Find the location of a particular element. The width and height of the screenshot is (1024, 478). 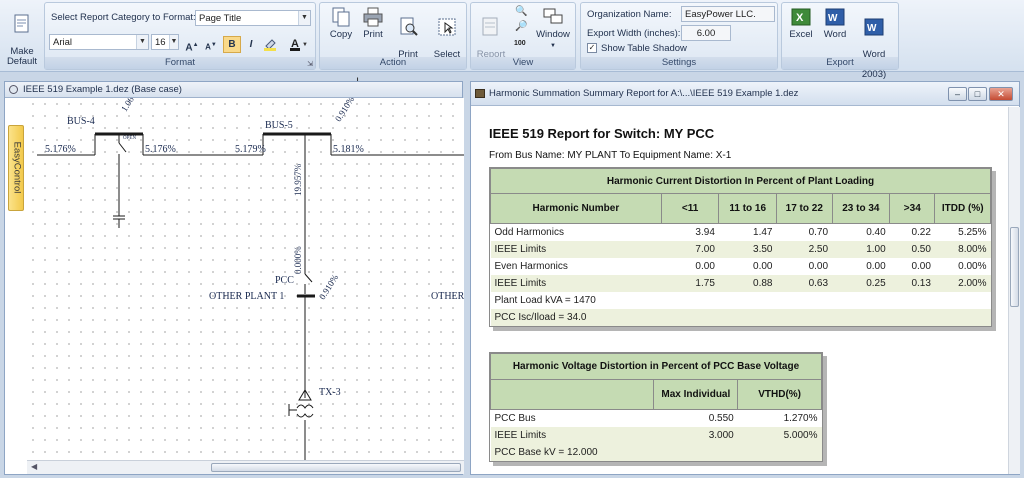

zoom-out-icon: 🔎 is located at coordinates (521, 26).